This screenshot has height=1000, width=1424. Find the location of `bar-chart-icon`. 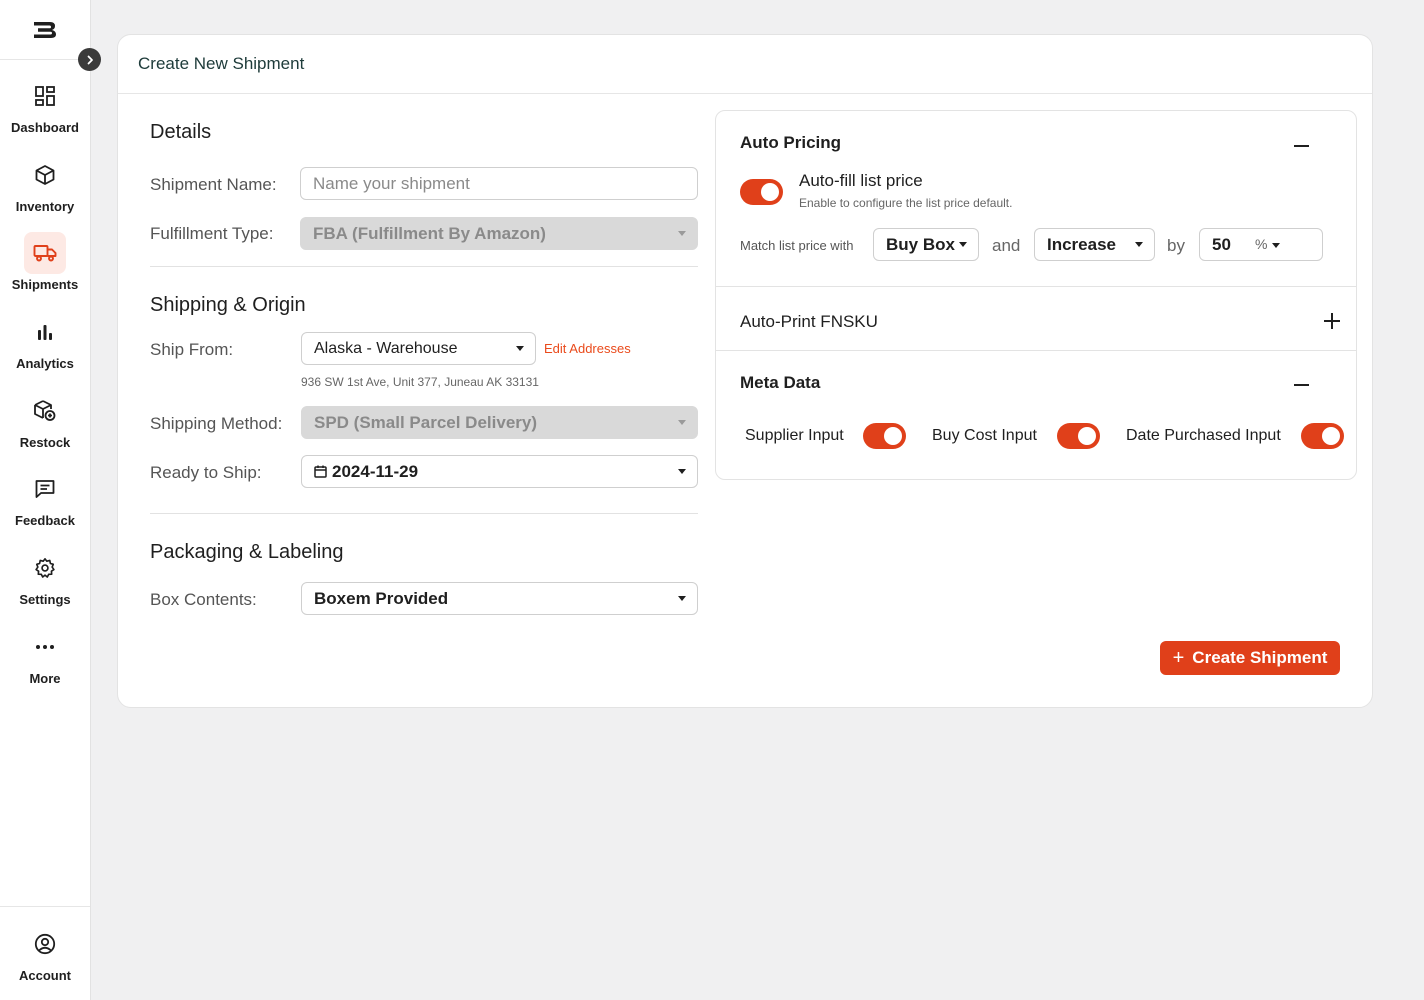

bar-chart-icon is located at coordinates (45, 332).